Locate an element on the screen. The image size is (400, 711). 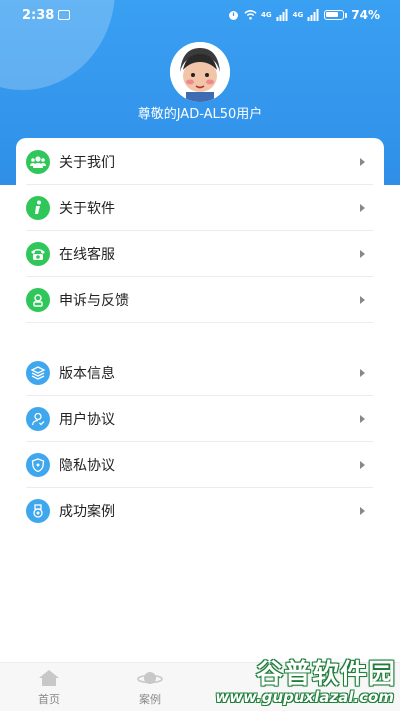
wifi-icon is located at coordinates (250, 15).